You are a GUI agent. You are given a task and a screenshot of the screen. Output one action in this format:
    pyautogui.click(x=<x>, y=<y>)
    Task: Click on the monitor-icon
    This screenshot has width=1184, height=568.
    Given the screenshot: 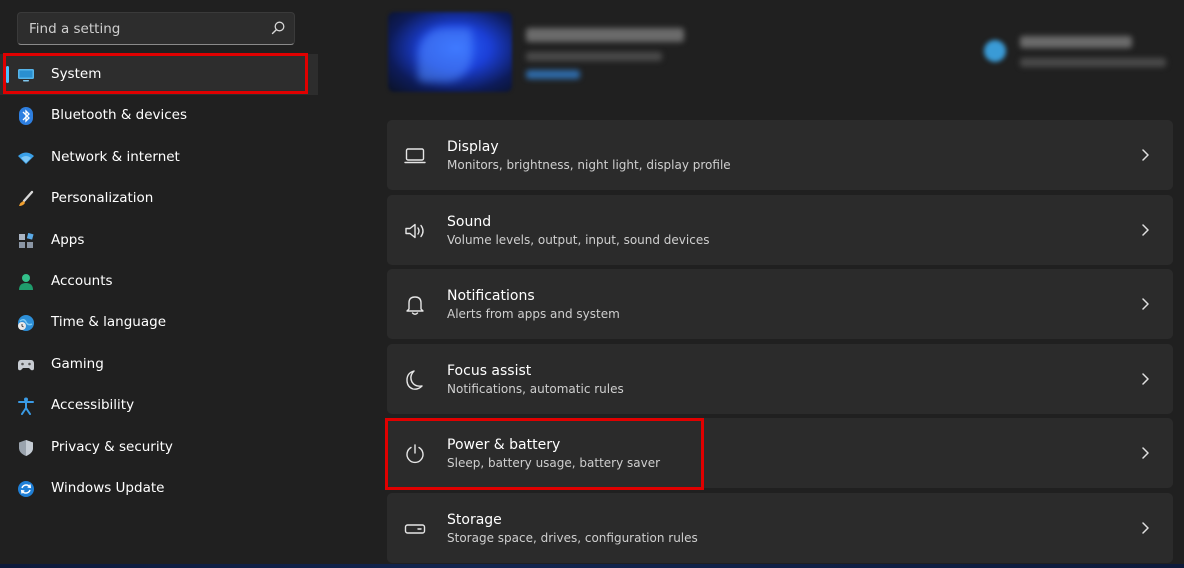 What is the action you would take?
    pyautogui.click(x=26, y=75)
    